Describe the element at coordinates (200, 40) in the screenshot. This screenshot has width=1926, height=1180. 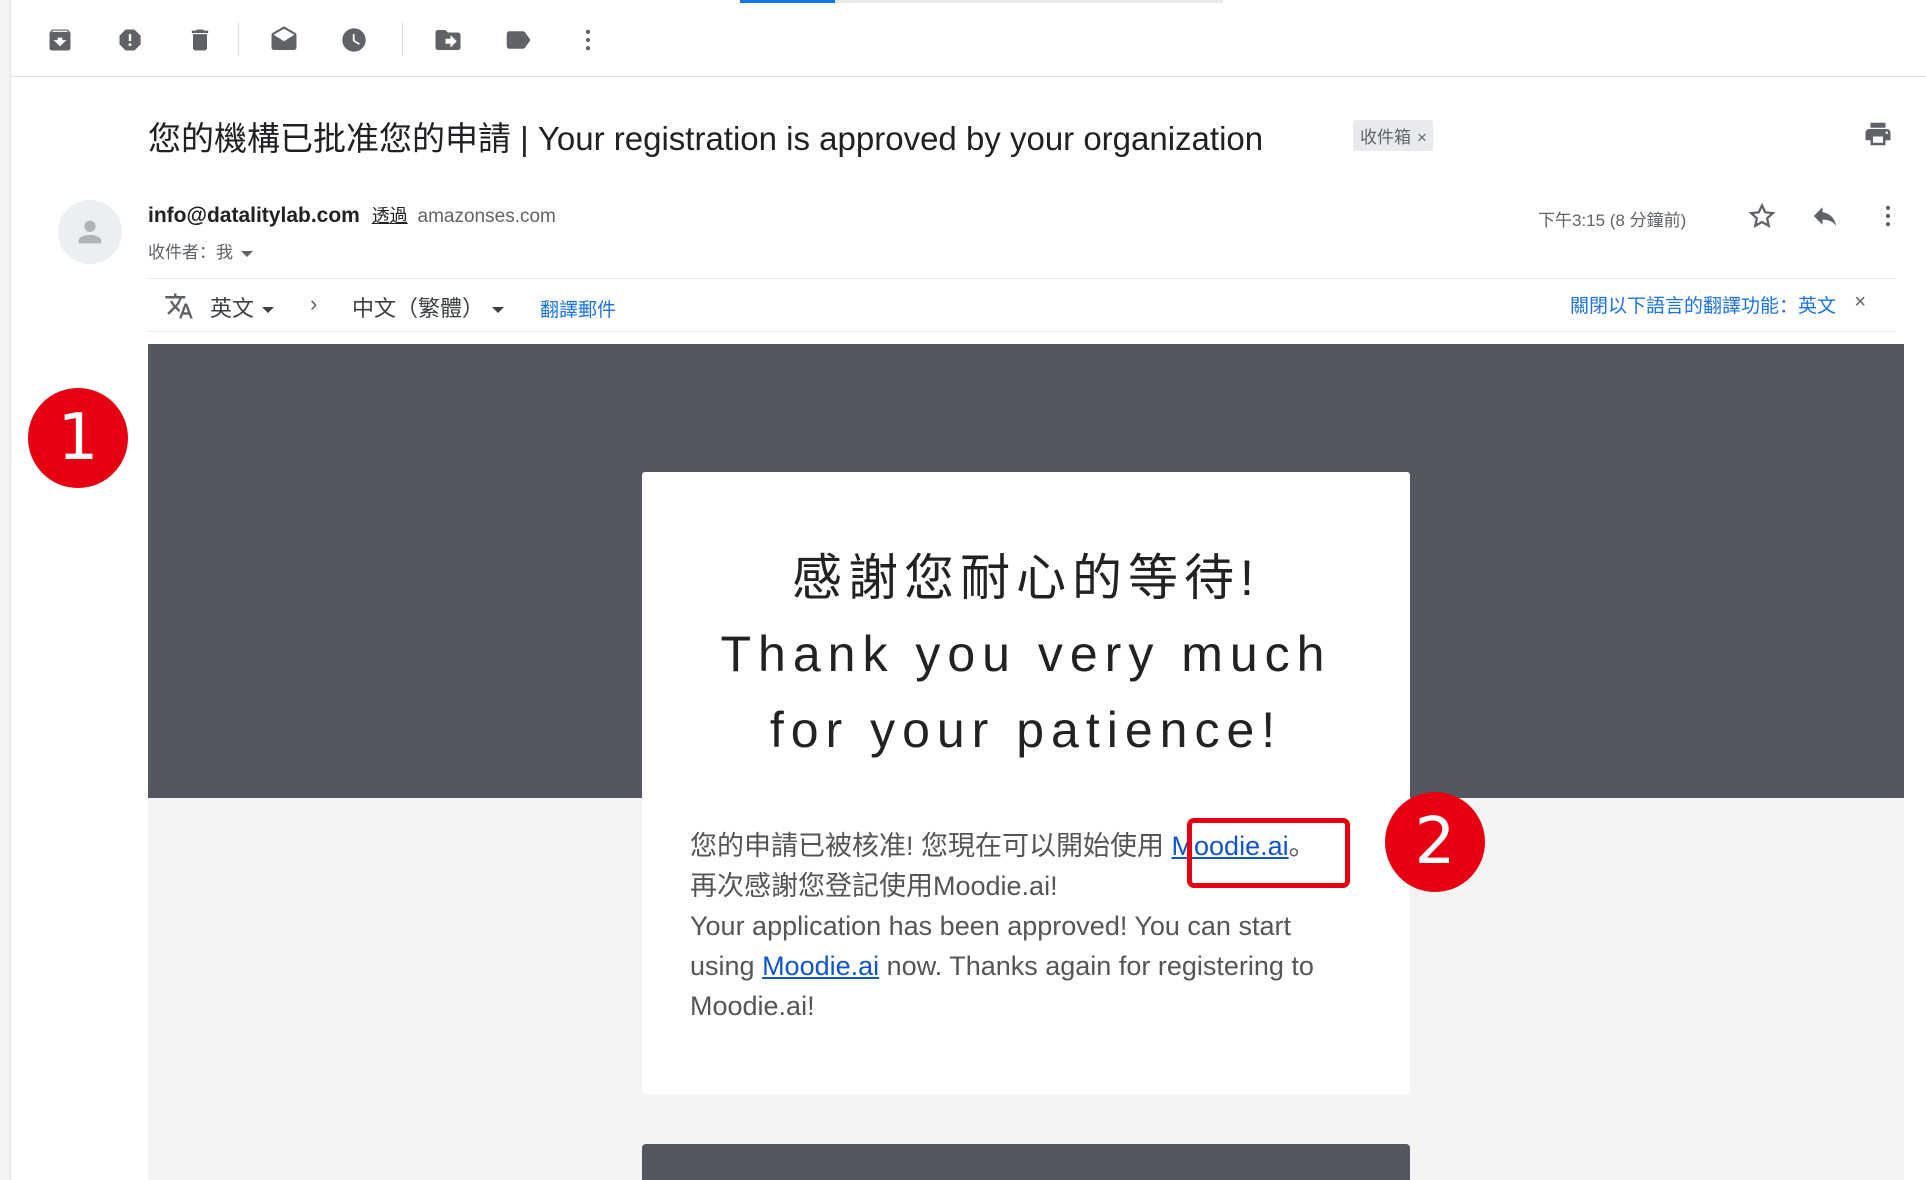
I see `delete-icon` at that location.